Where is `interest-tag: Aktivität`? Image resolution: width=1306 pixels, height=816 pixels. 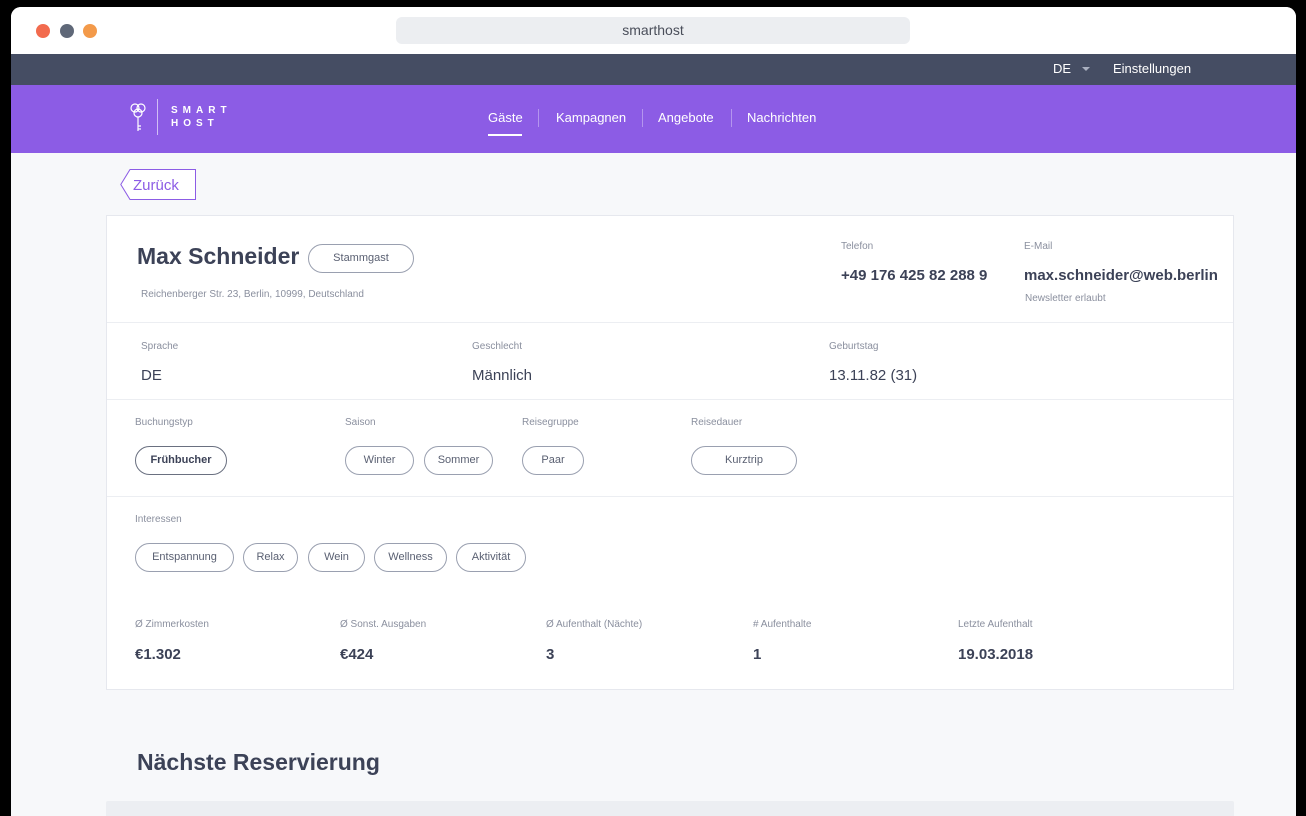
interest-tag: Aktivität is located at coordinates (491, 557).